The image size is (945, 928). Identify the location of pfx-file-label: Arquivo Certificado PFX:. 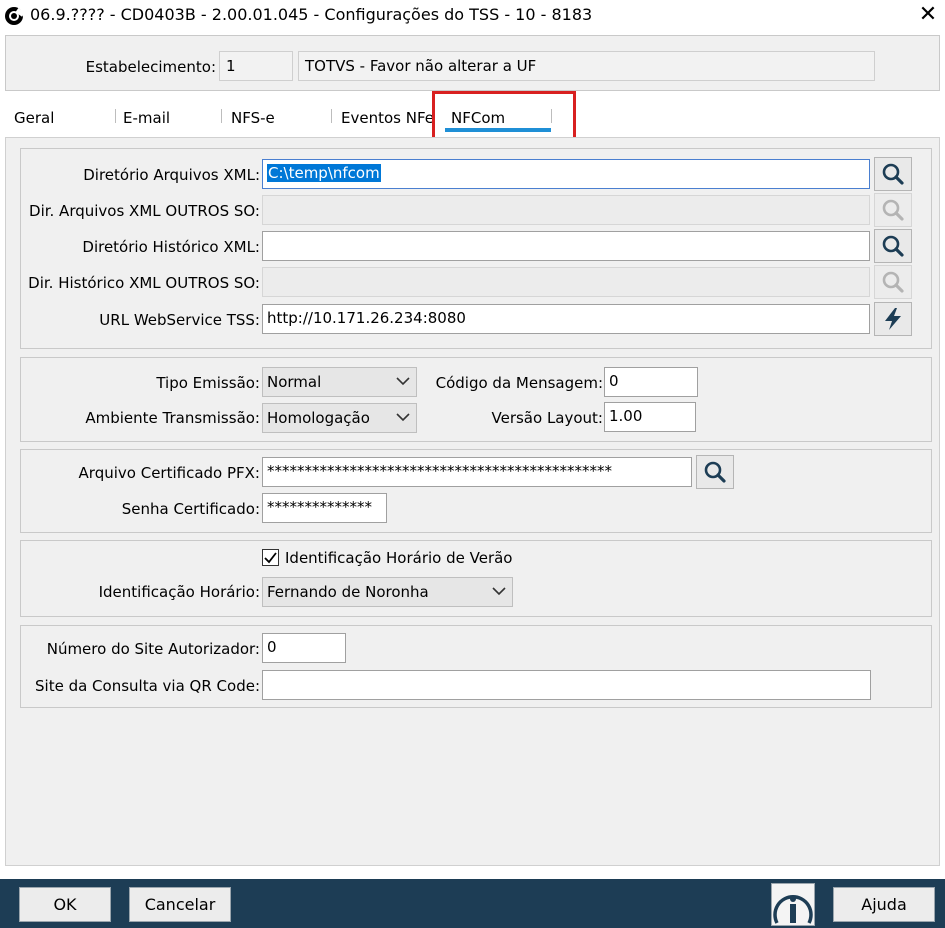
(169, 473).